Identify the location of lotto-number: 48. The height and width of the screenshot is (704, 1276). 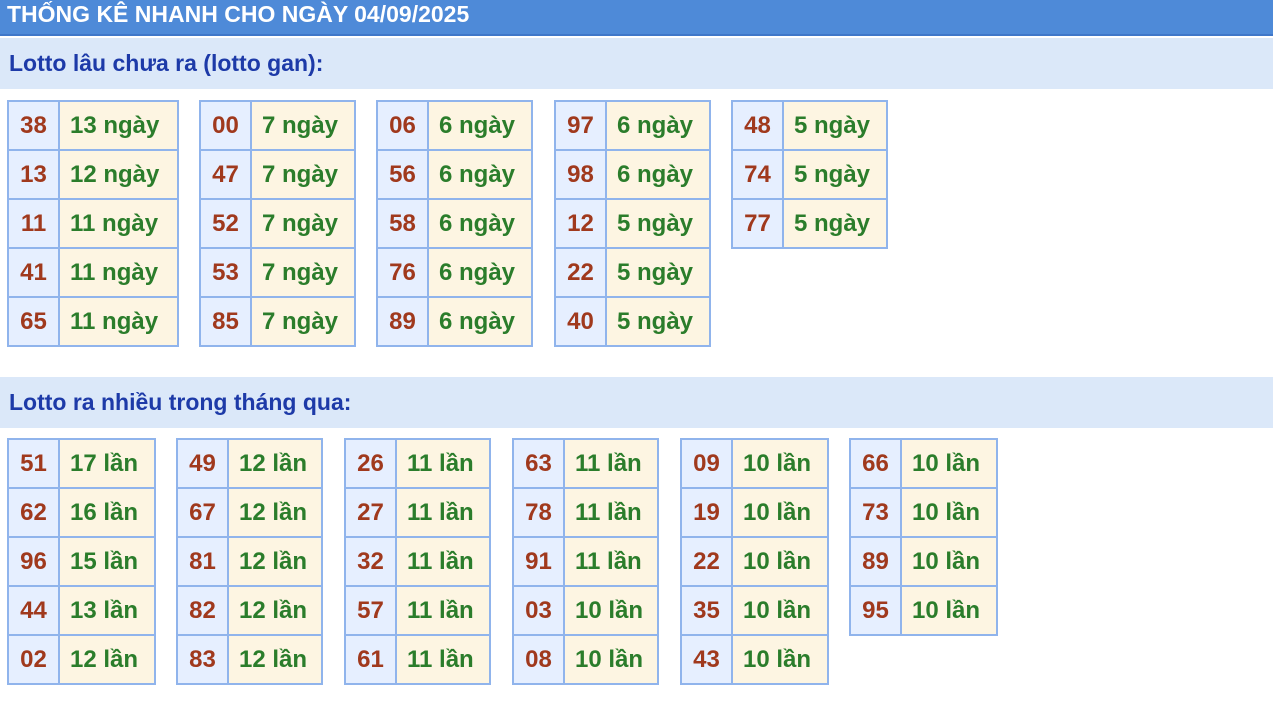
(757, 125).